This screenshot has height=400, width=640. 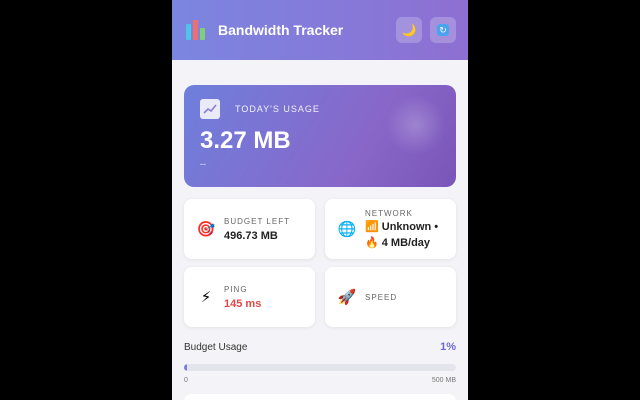 What do you see at coordinates (206, 297) in the screenshot?
I see `lightning-icon: ⚡` at bounding box center [206, 297].